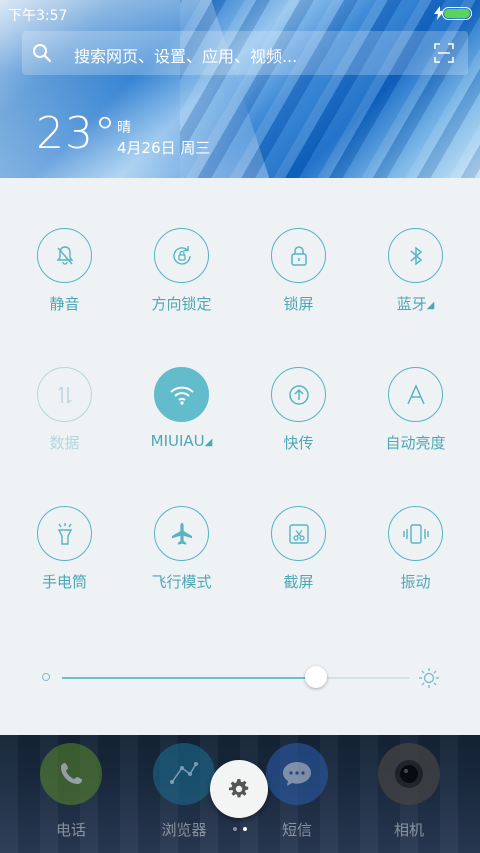  What do you see at coordinates (235, 829) in the screenshot?
I see `page-dot` at bounding box center [235, 829].